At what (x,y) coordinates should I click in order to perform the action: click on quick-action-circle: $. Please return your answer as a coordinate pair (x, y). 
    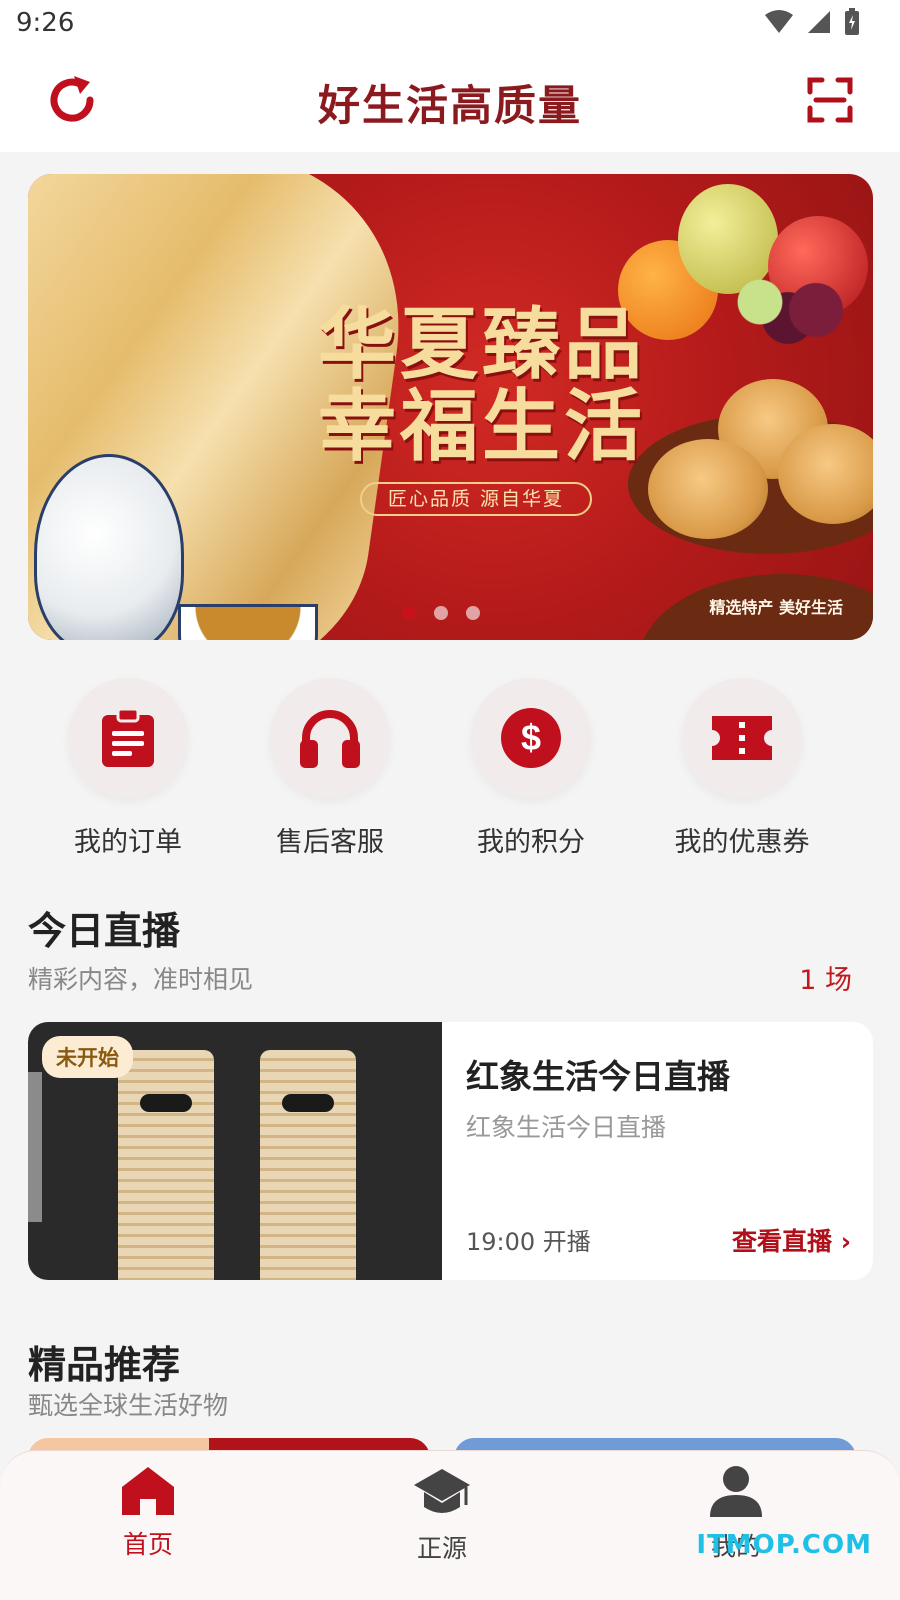
    Looking at the image, I should click on (531, 738).